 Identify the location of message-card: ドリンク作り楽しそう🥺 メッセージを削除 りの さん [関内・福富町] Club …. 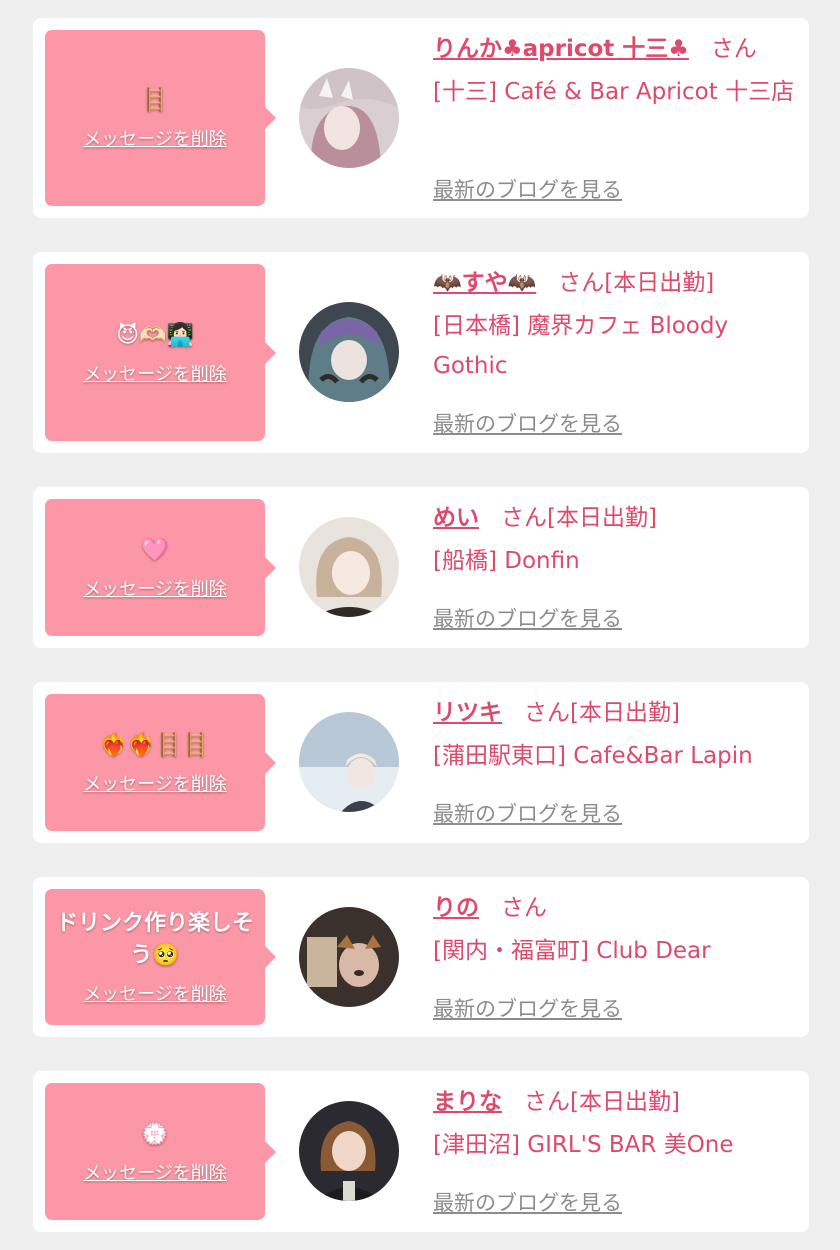
(421, 957).